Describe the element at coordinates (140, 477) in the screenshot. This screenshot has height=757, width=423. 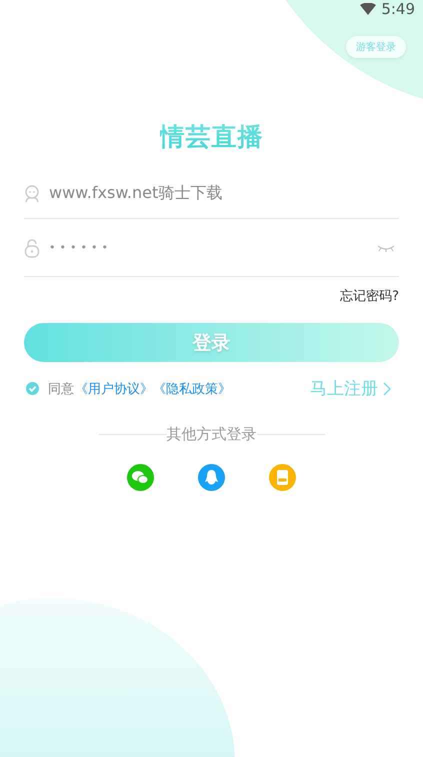
I see `chat-bubbles-icon` at that location.